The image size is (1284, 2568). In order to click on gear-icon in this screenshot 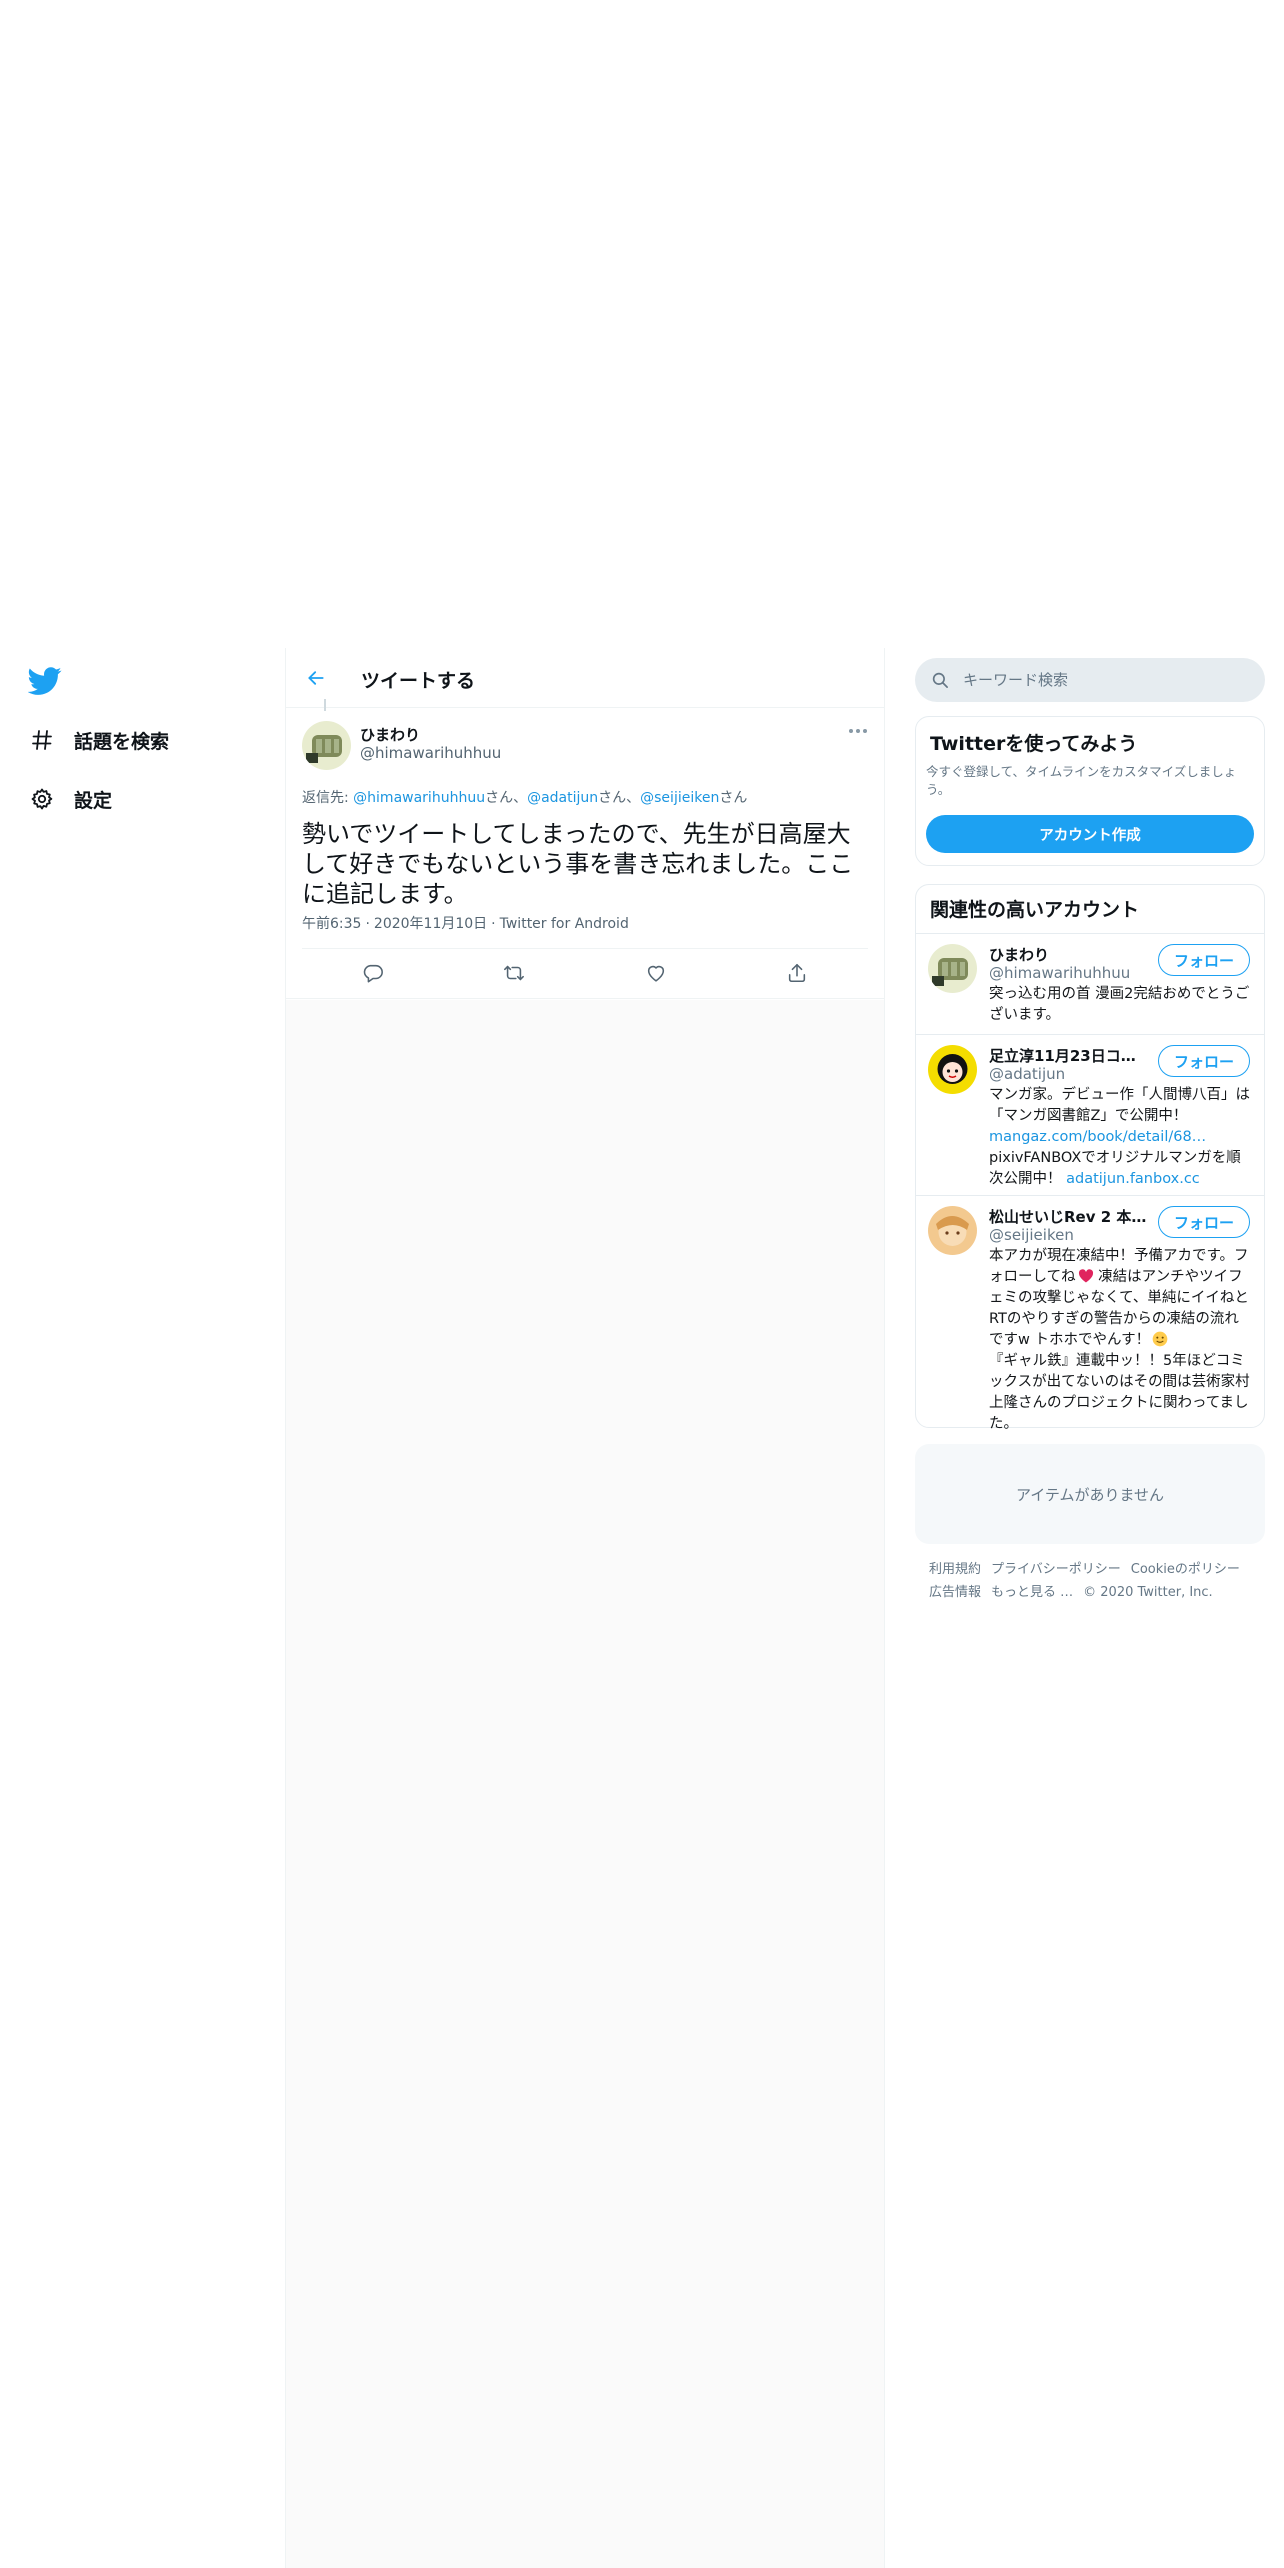, I will do `click(42, 799)`.